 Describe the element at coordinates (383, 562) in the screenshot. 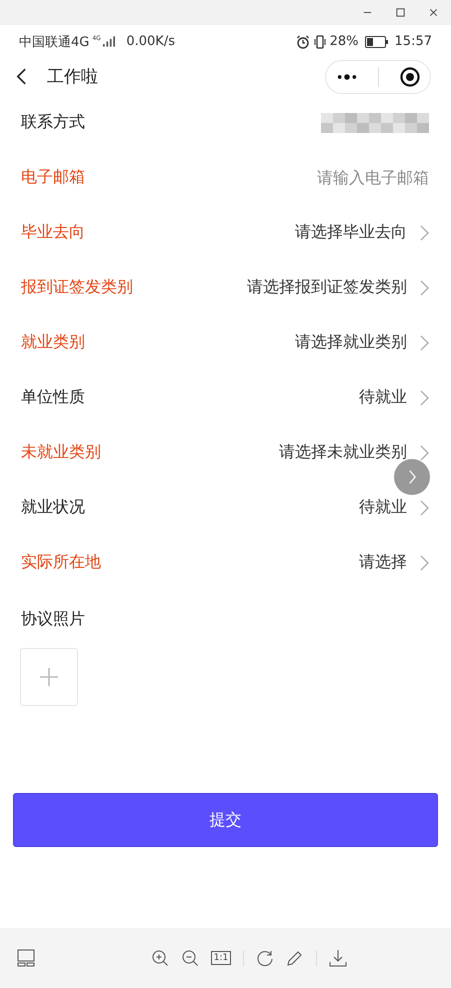

I see `picker-value: 请选择` at that location.